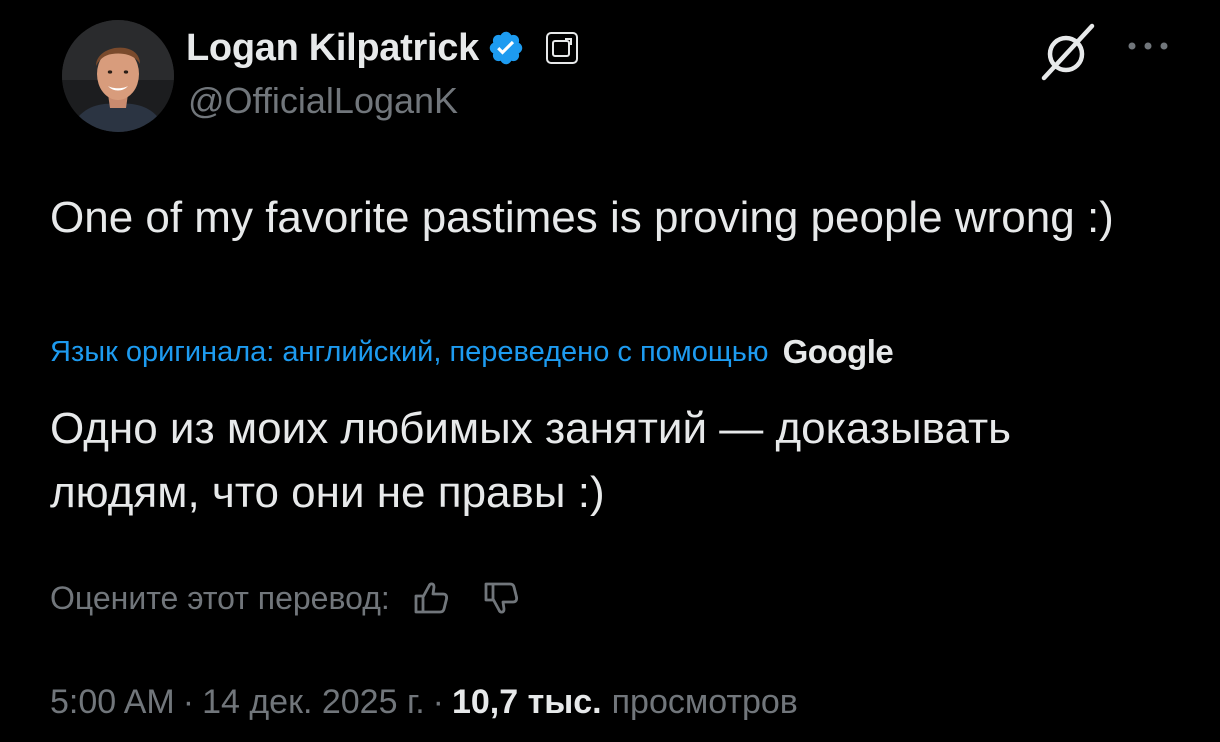 Image resolution: width=1220 pixels, height=742 pixels. Describe the element at coordinates (562, 48) in the screenshot. I see `affiliate-badge-icon` at that location.